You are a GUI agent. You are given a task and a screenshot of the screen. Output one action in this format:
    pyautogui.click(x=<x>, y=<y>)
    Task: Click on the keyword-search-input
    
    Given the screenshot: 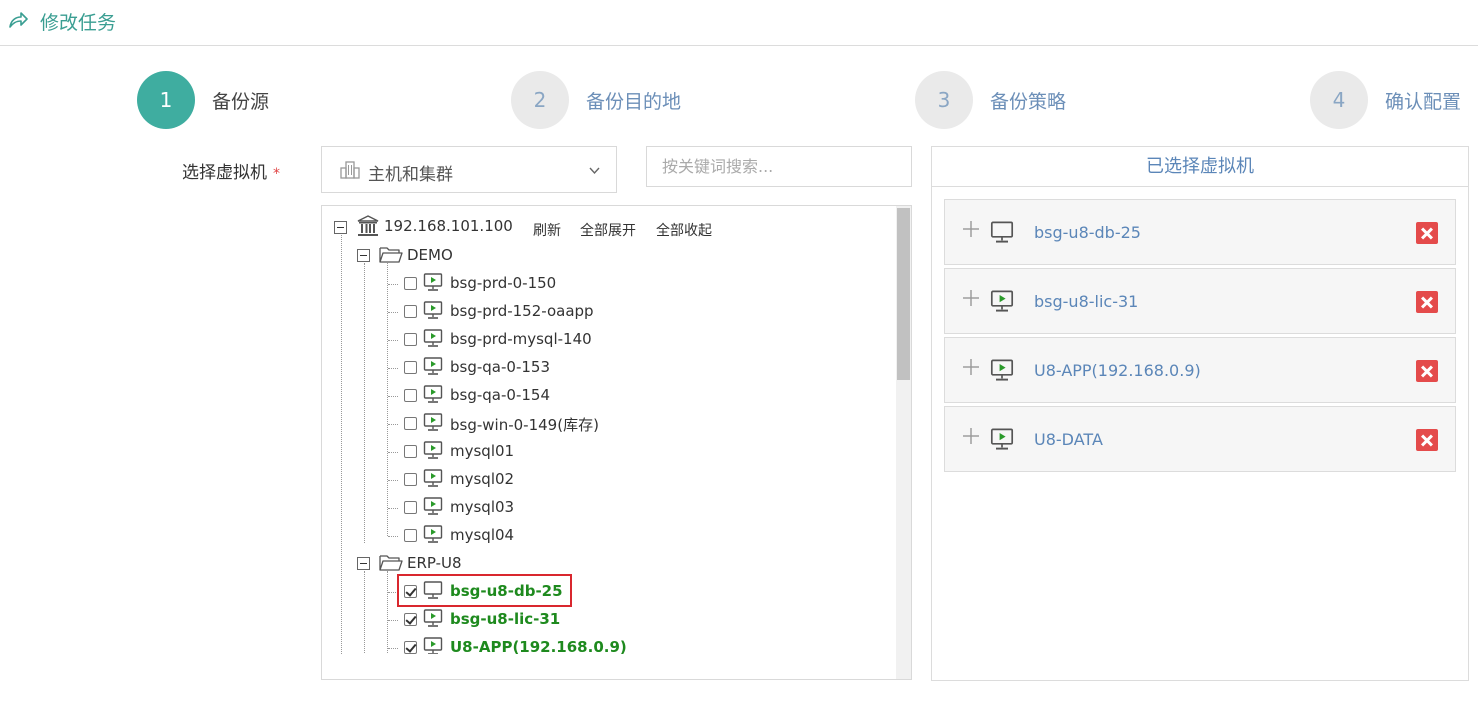 What is the action you would take?
    pyautogui.click(x=779, y=166)
    